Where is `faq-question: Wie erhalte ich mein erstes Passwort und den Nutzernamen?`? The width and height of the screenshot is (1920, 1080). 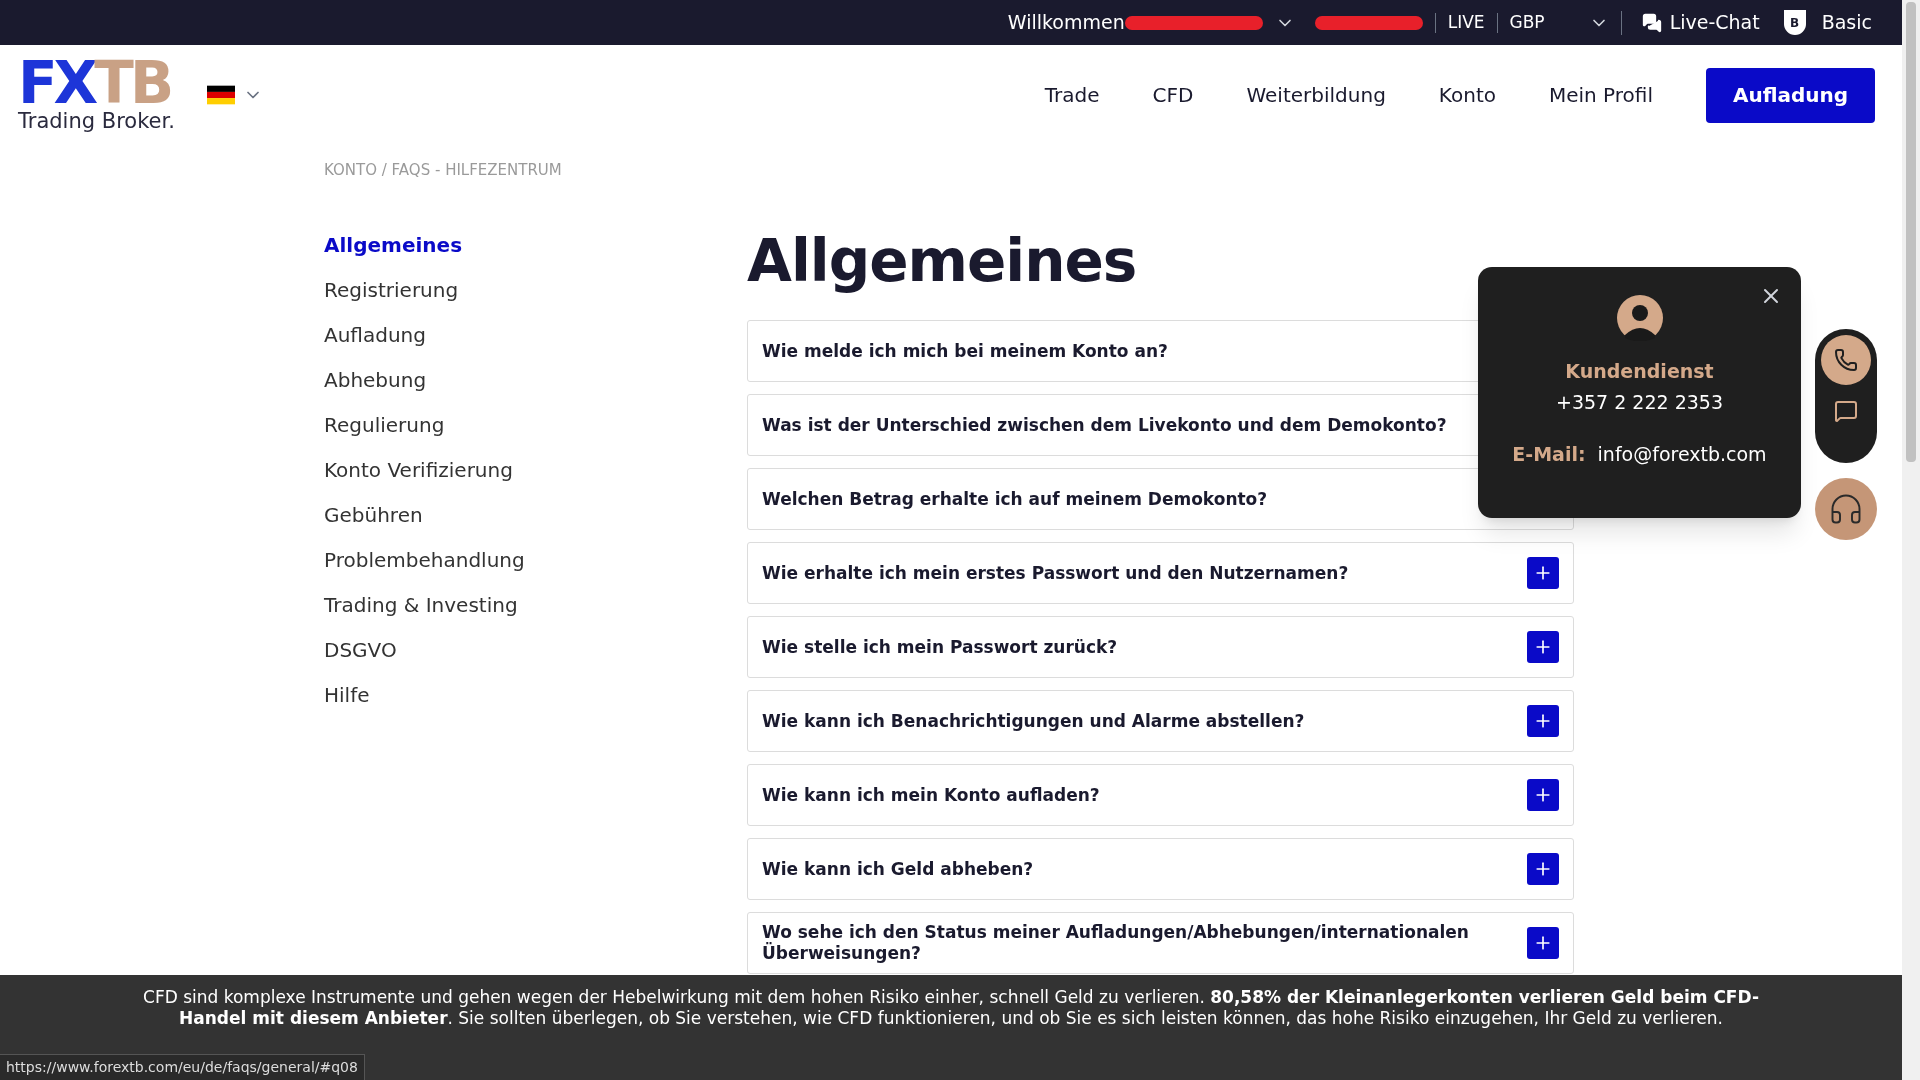
faq-question: Wie erhalte ich mein erstes Passwort und den Nutzernamen? is located at coordinates (1055, 573).